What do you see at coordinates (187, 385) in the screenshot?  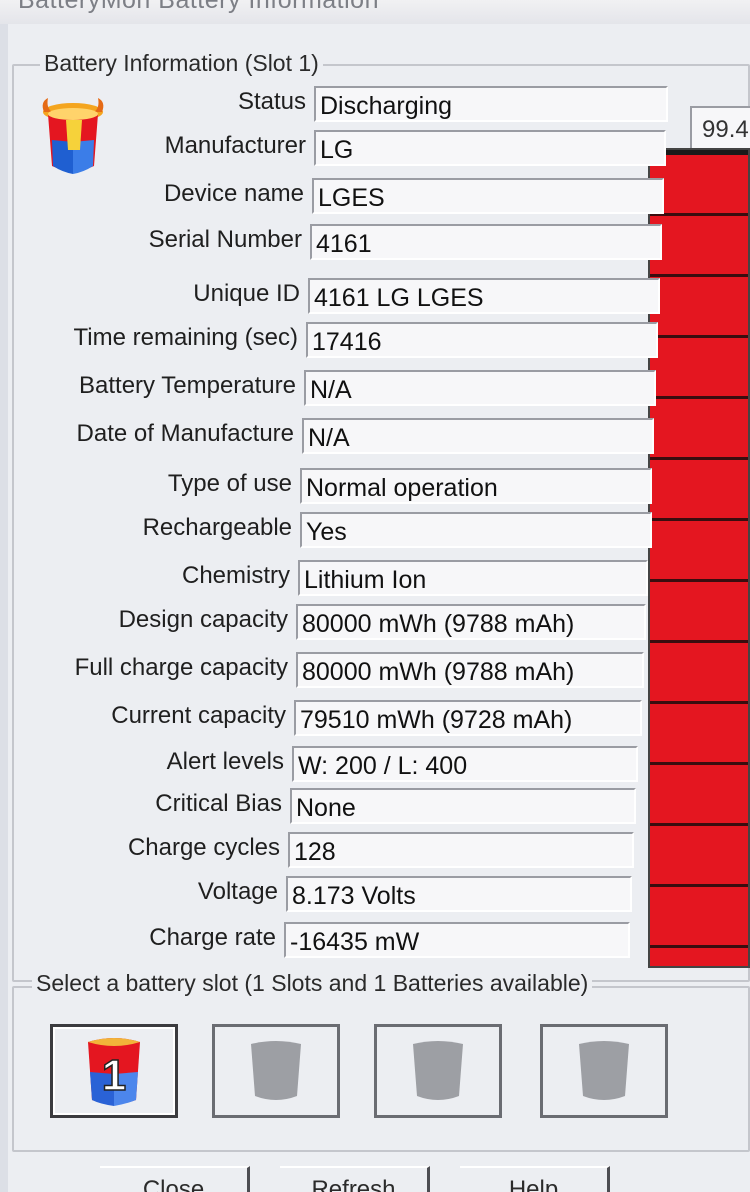 I see `field-label-battery-temperature: Battery Temperature` at bounding box center [187, 385].